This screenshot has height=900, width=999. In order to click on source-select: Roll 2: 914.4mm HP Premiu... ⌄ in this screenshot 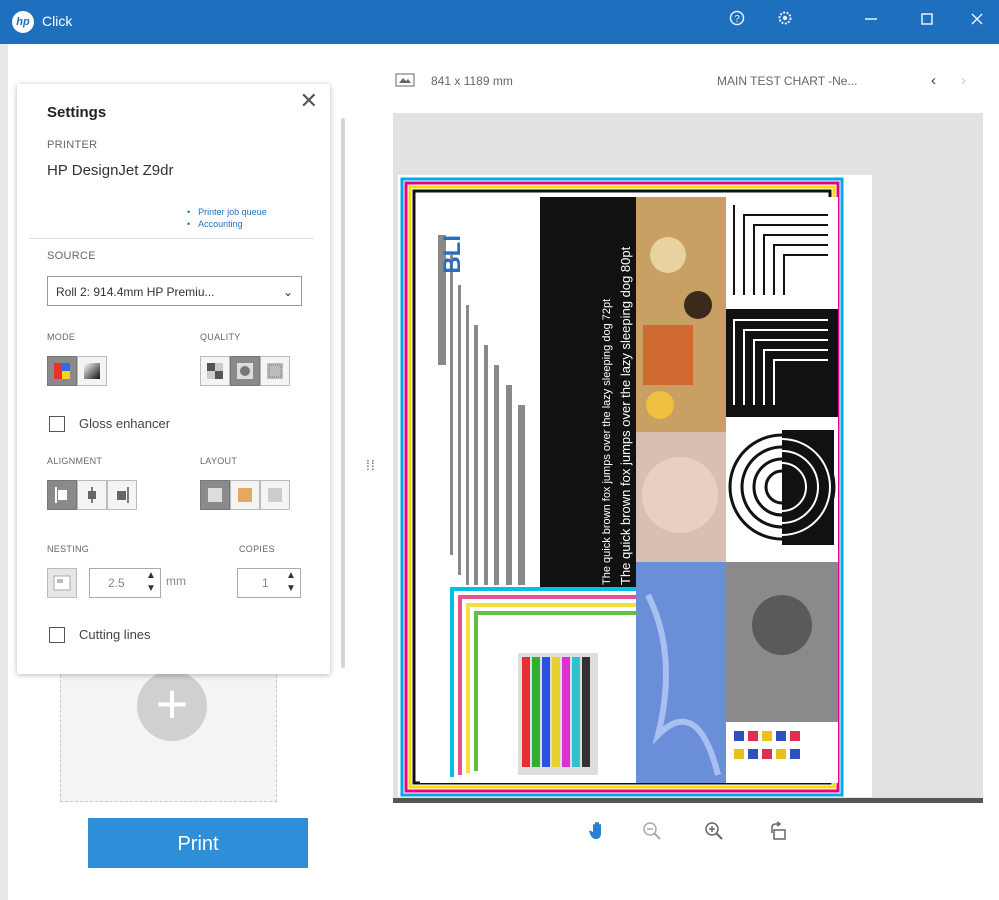, I will do `click(174, 291)`.